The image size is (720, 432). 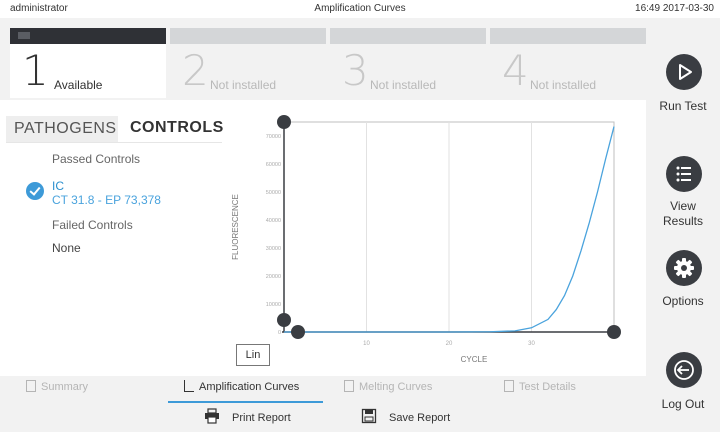 I want to click on gear-icon, so click(x=684, y=268).